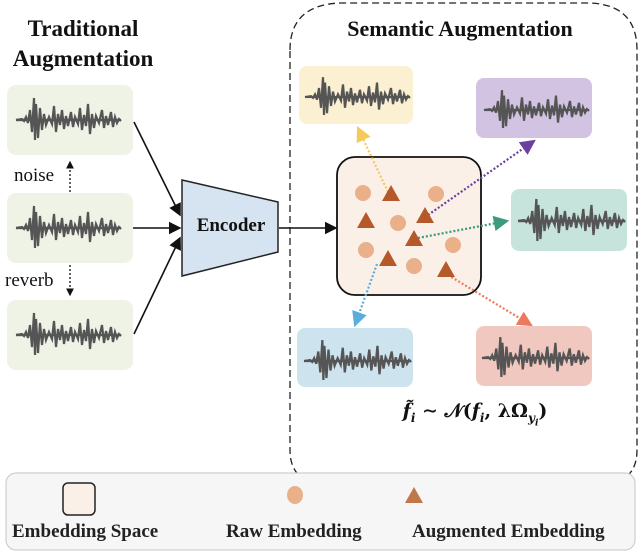 This screenshot has width=640, height=556. I want to click on traditional-title-line1: Traditional, so click(83, 28).